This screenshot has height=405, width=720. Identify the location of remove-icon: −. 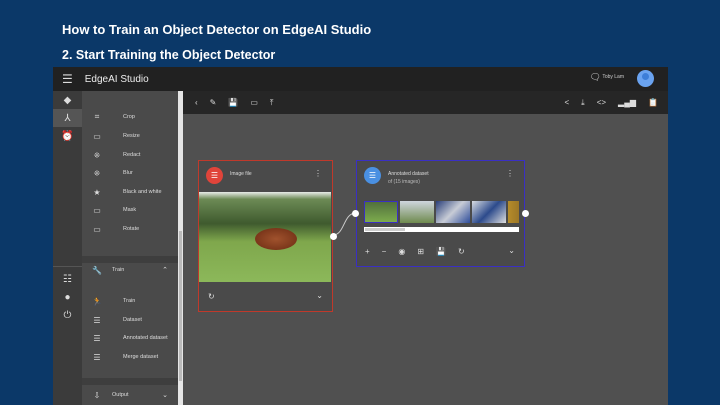
(384, 251).